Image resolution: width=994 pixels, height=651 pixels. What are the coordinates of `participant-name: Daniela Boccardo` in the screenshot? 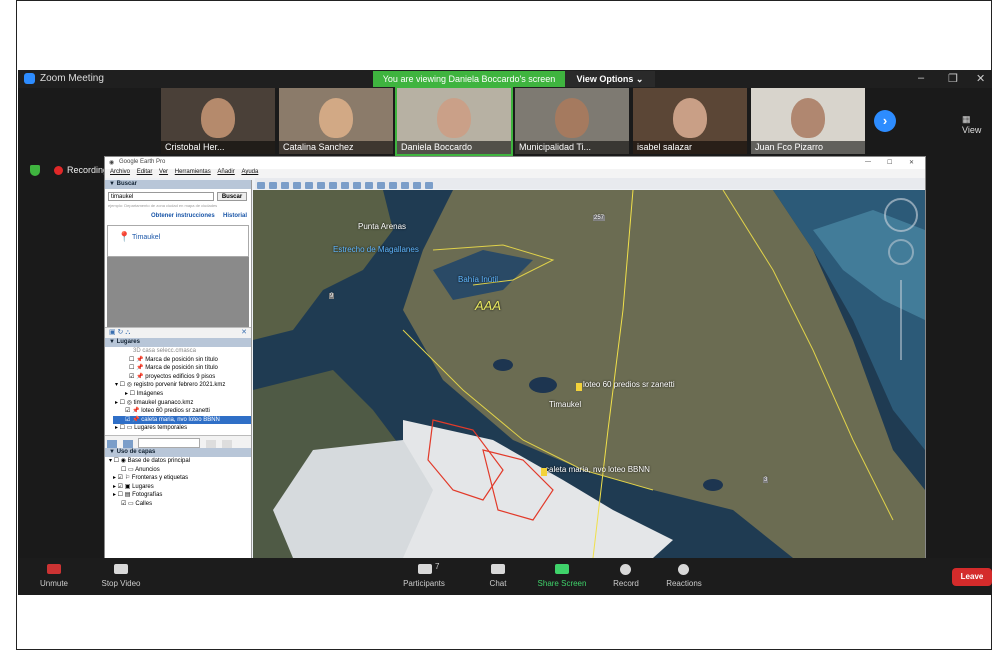 It's located at (454, 147).